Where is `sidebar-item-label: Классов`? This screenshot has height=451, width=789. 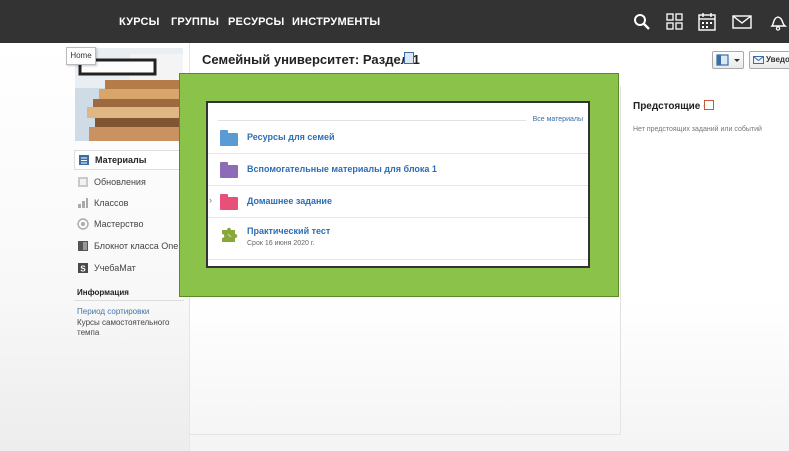 sidebar-item-label: Классов is located at coordinates (111, 203).